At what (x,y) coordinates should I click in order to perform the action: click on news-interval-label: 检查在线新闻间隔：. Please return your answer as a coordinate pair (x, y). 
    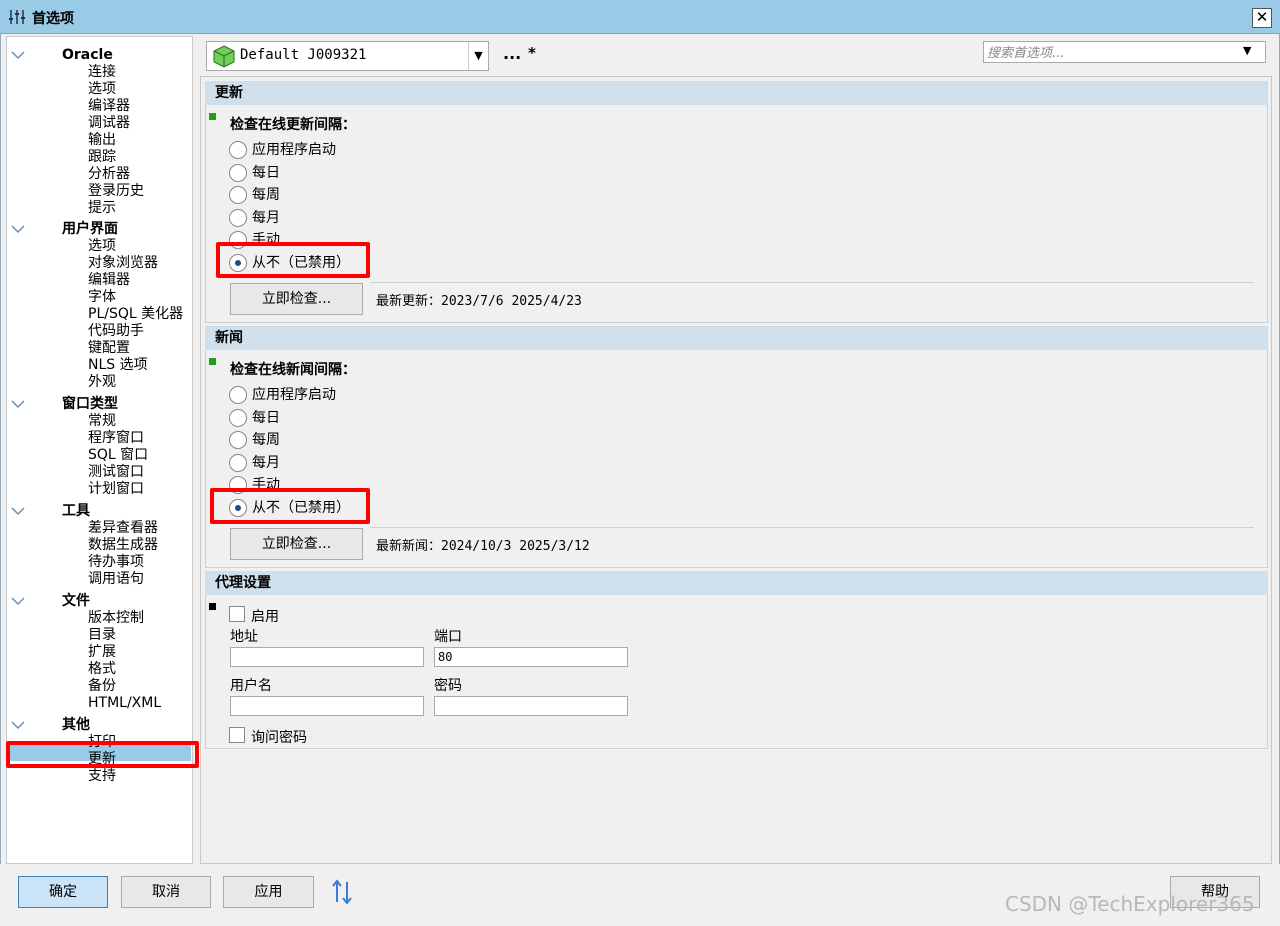
    Looking at the image, I should click on (293, 370).